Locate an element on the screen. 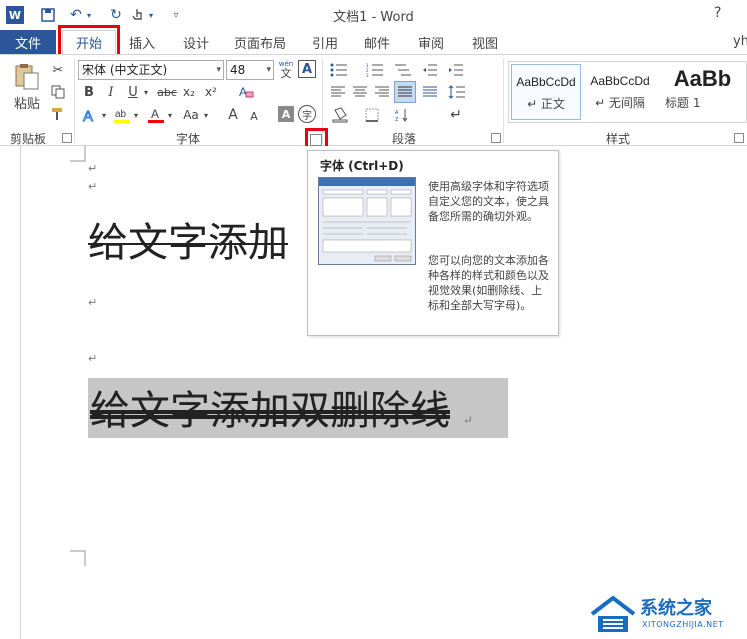 Image resolution: width=747 pixels, height=639 pixels. strikethrough-button: abc is located at coordinates (167, 92).